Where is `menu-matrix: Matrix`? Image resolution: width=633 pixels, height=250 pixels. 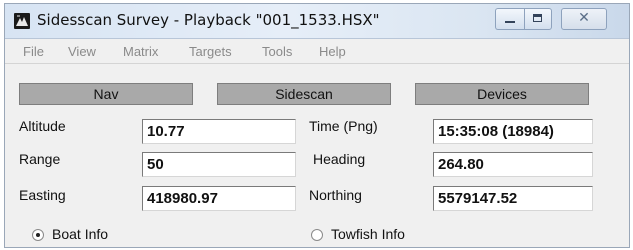 menu-matrix: Matrix is located at coordinates (140, 51).